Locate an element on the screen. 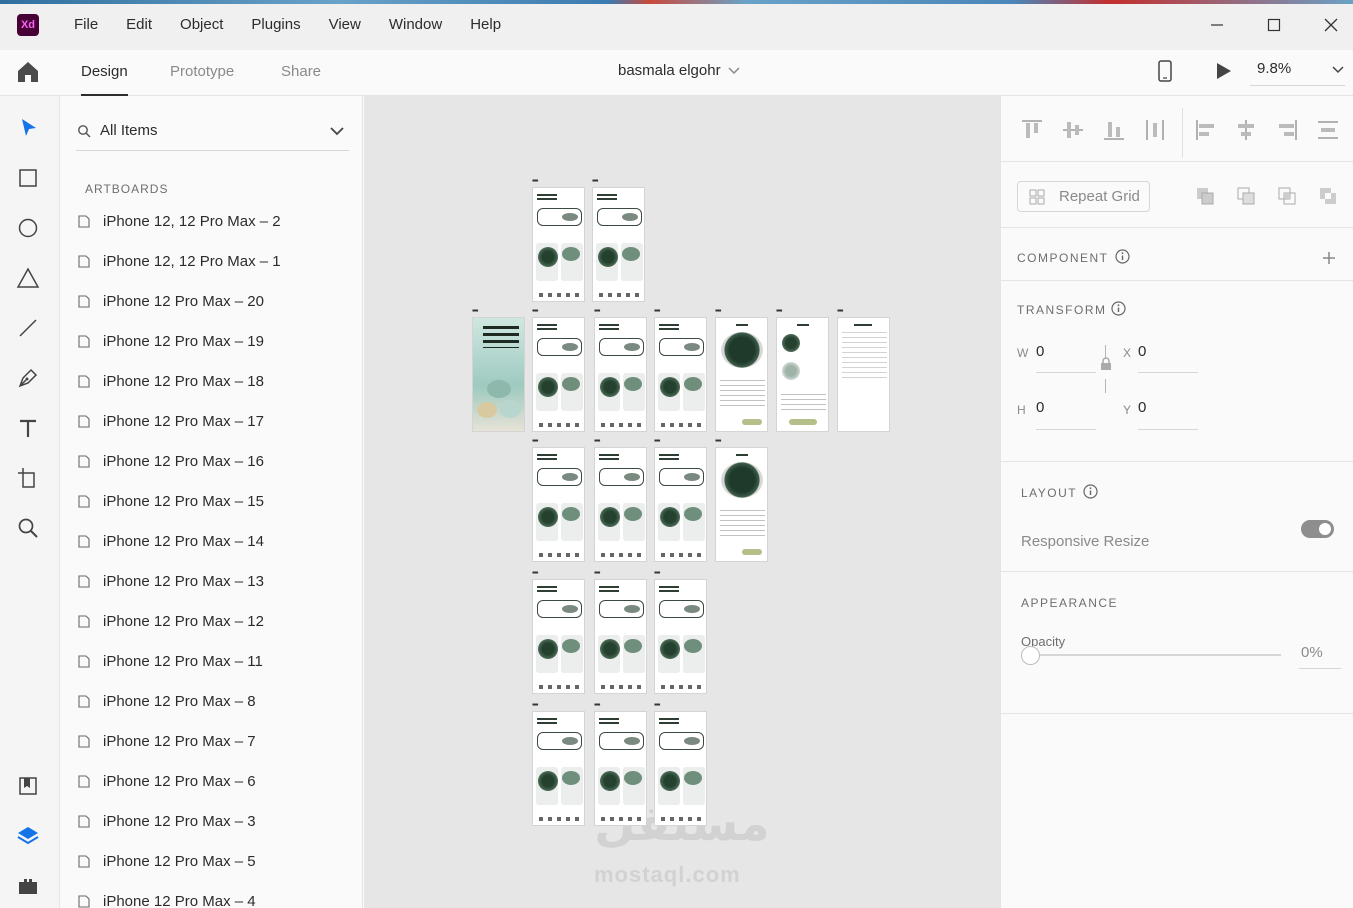 The height and width of the screenshot is (908, 1353). distribute-horizontal-icon is located at coordinates (1155, 130).